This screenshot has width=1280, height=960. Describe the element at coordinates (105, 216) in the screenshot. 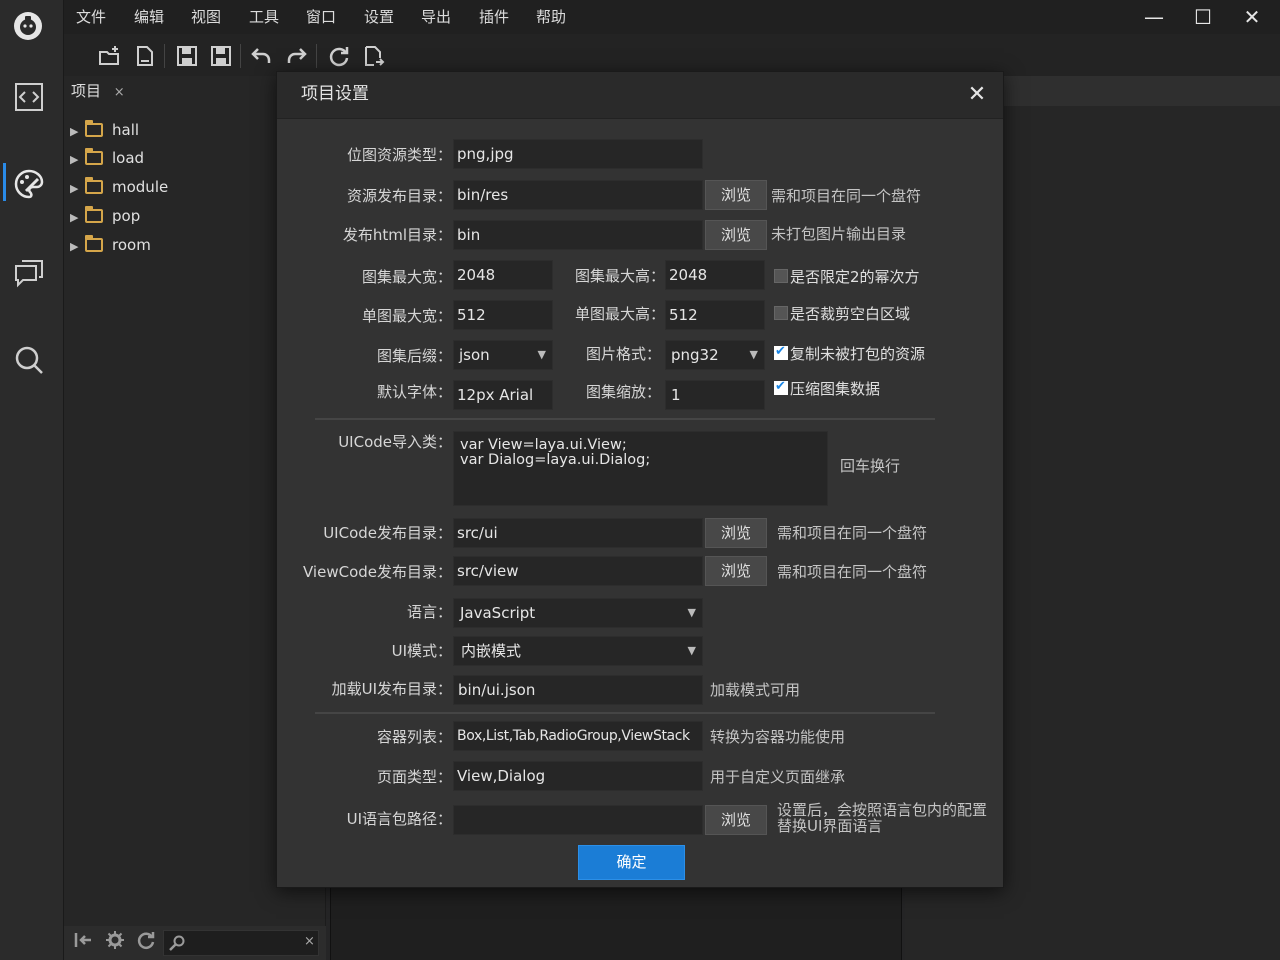

I see `folder-item-pop: ▶ pop` at that location.